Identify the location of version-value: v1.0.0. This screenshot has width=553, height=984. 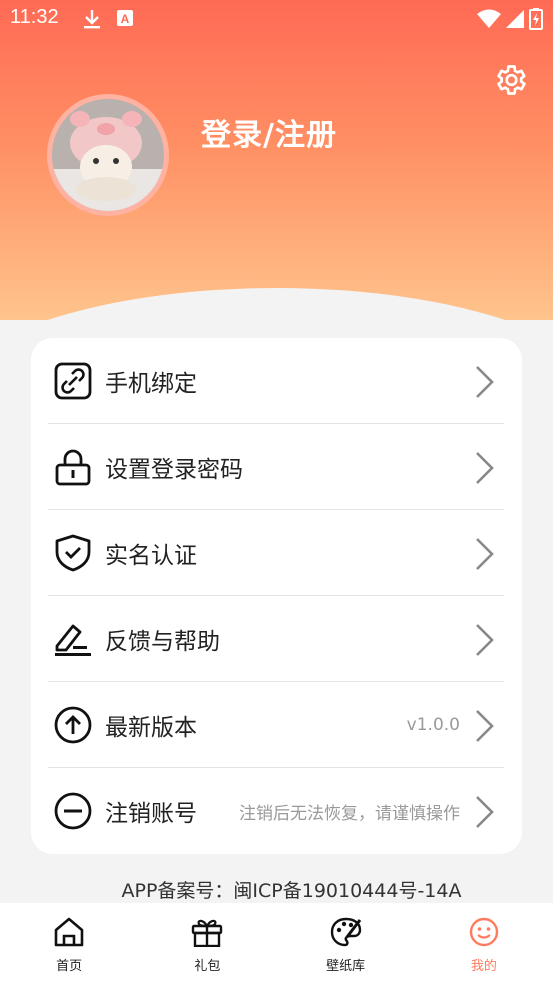
(433, 725).